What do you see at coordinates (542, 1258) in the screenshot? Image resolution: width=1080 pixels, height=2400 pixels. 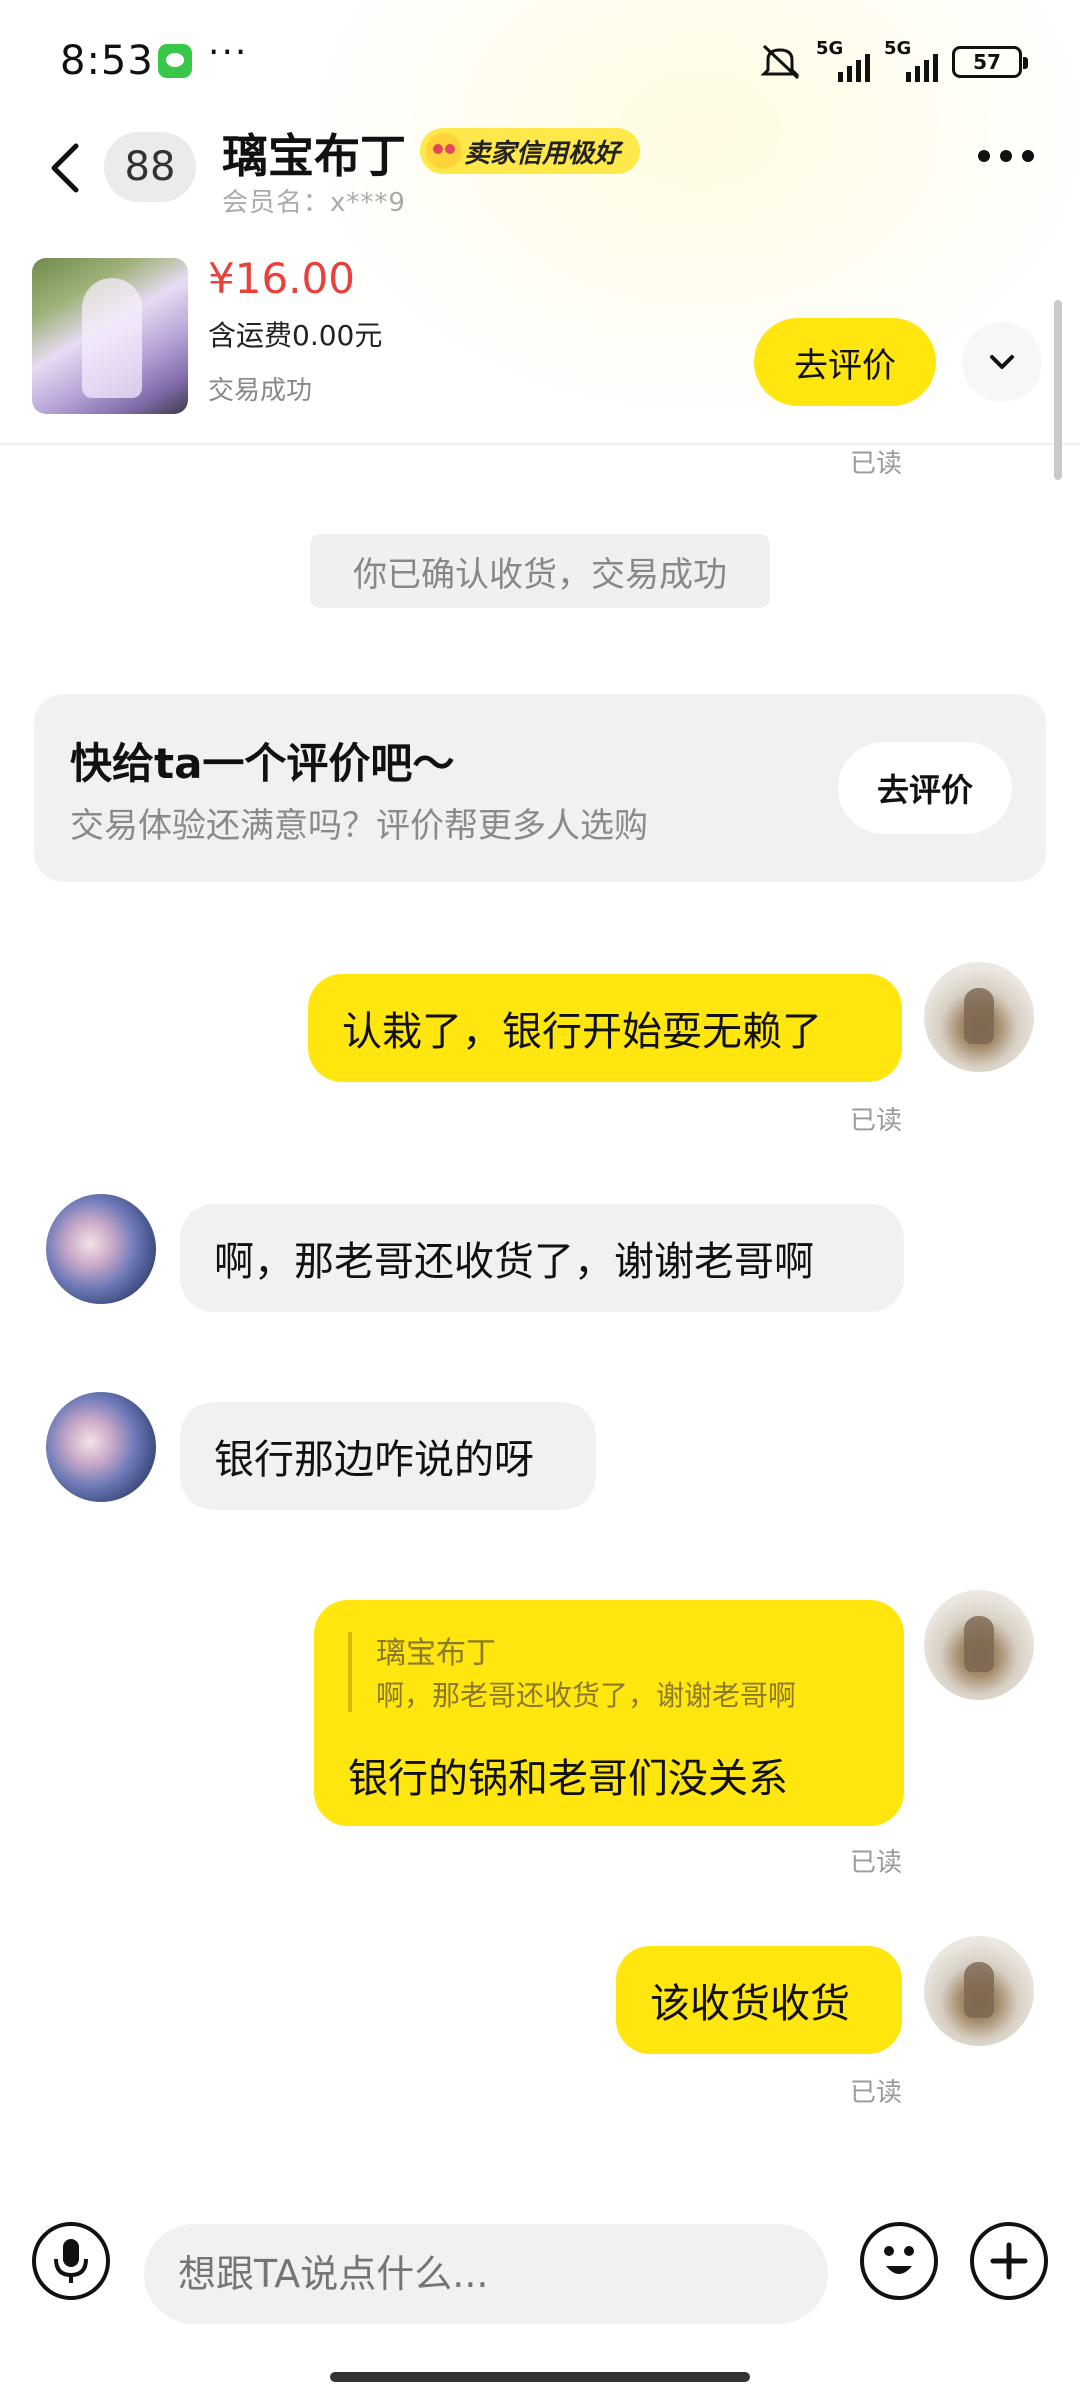 I see `message-bubble-received: 啊，那老哥还收货了，谢谢老哥啊` at bounding box center [542, 1258].